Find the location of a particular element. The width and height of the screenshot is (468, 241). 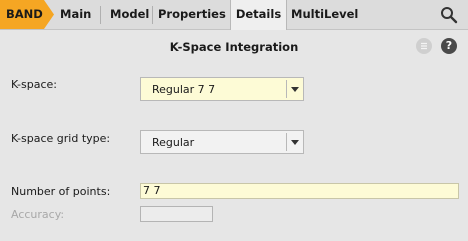

tab-main: Main is located at coordinates (75, 14).